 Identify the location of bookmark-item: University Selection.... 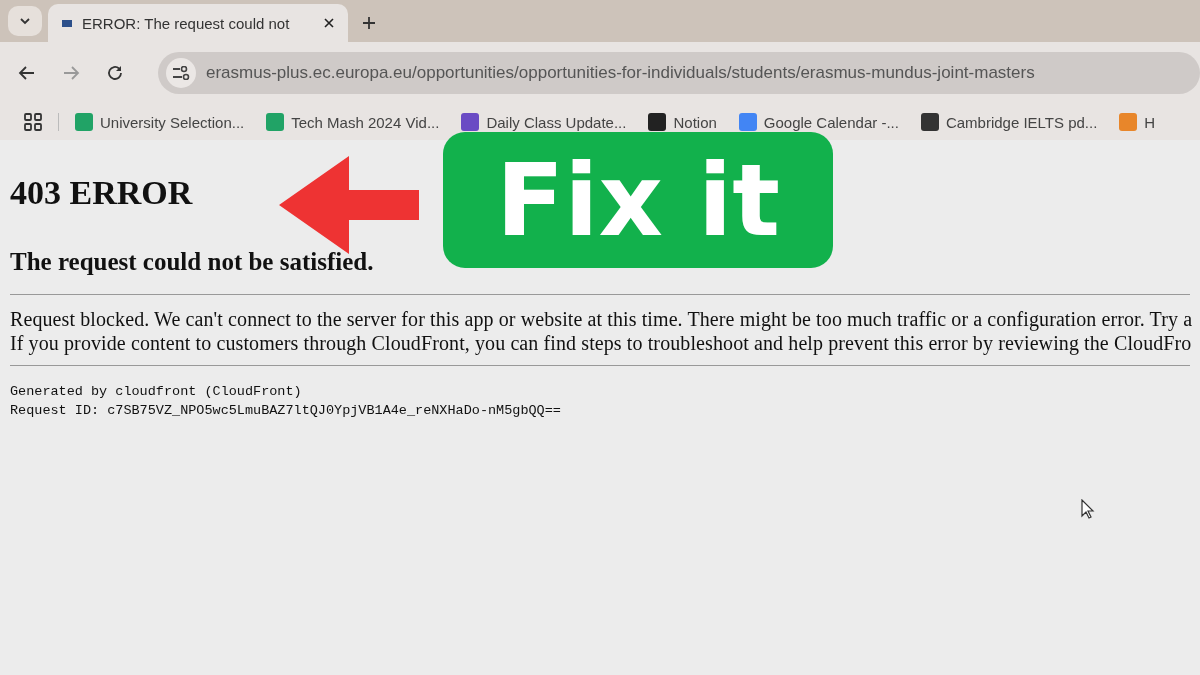
(160, 122).